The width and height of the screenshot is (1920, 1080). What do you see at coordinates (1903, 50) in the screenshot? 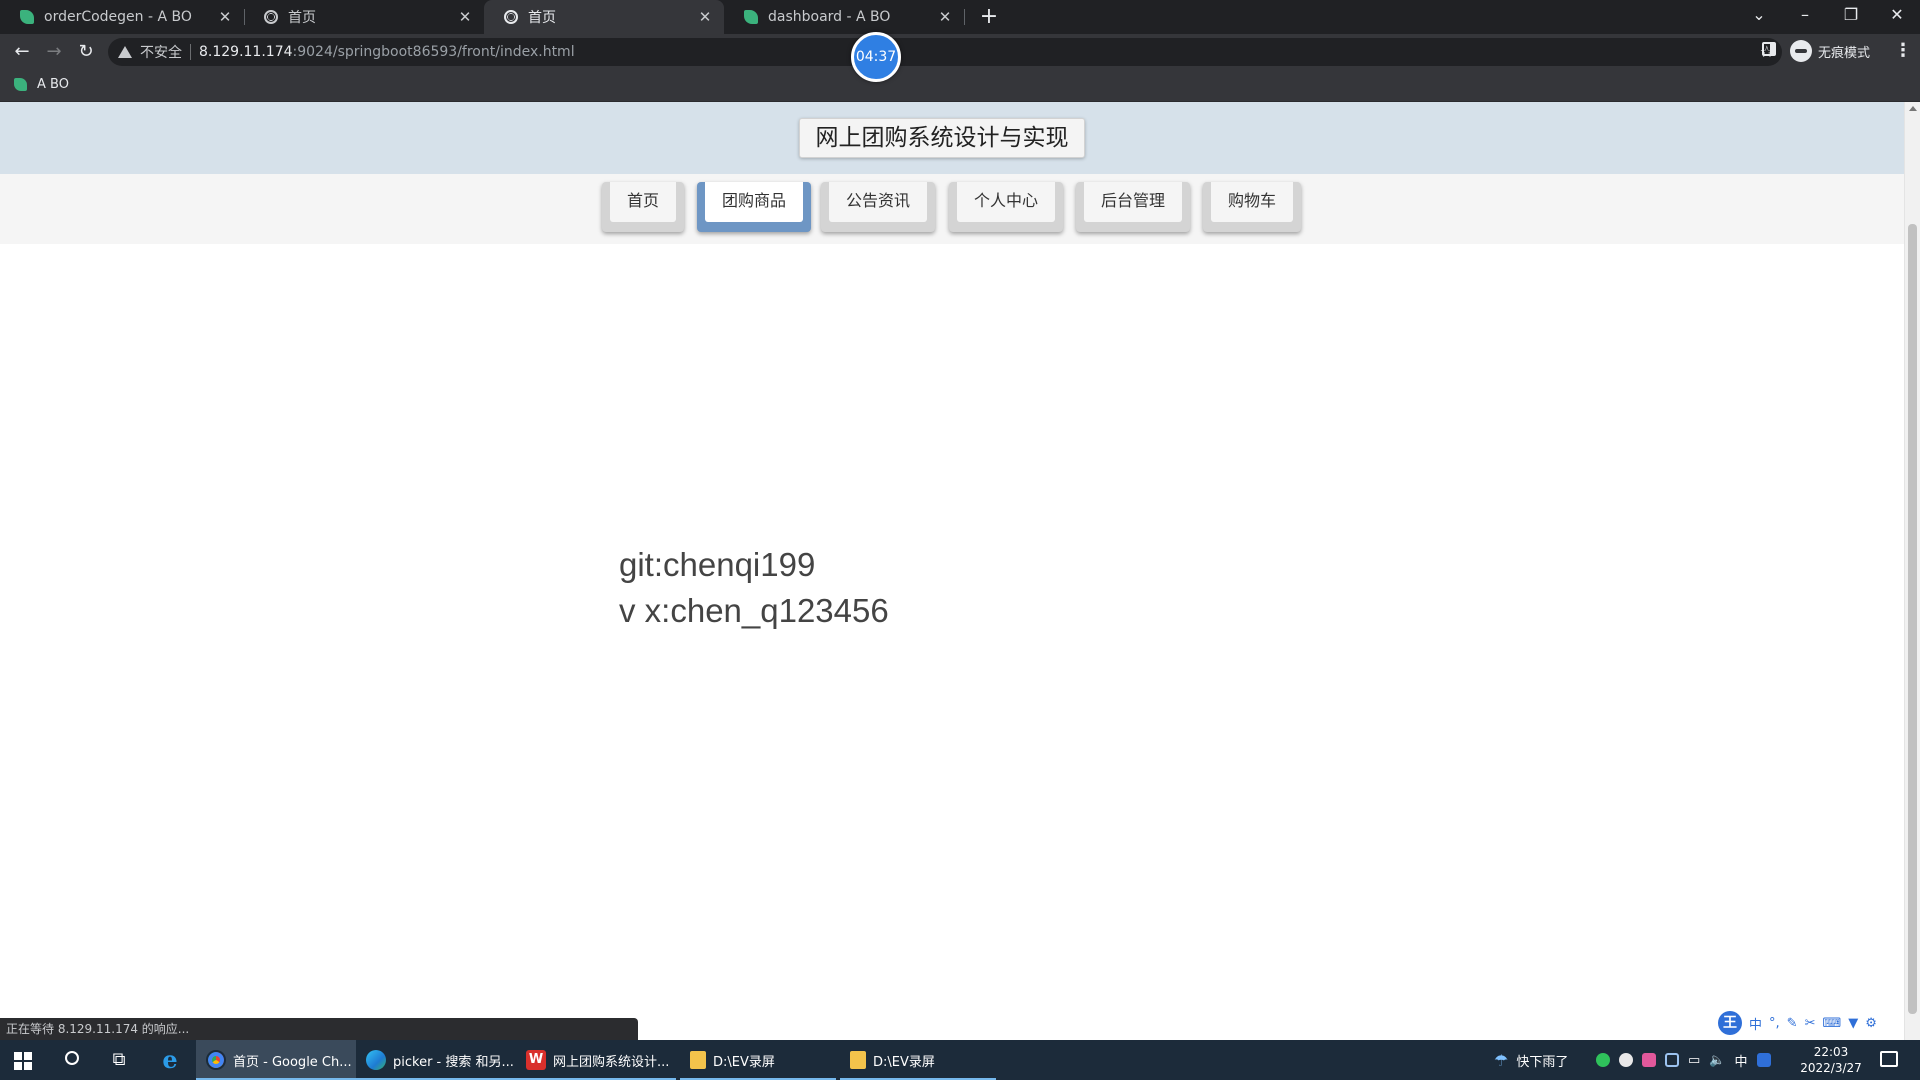
I see `menu-icon: ⋮` at bounding box center [1903, 50].